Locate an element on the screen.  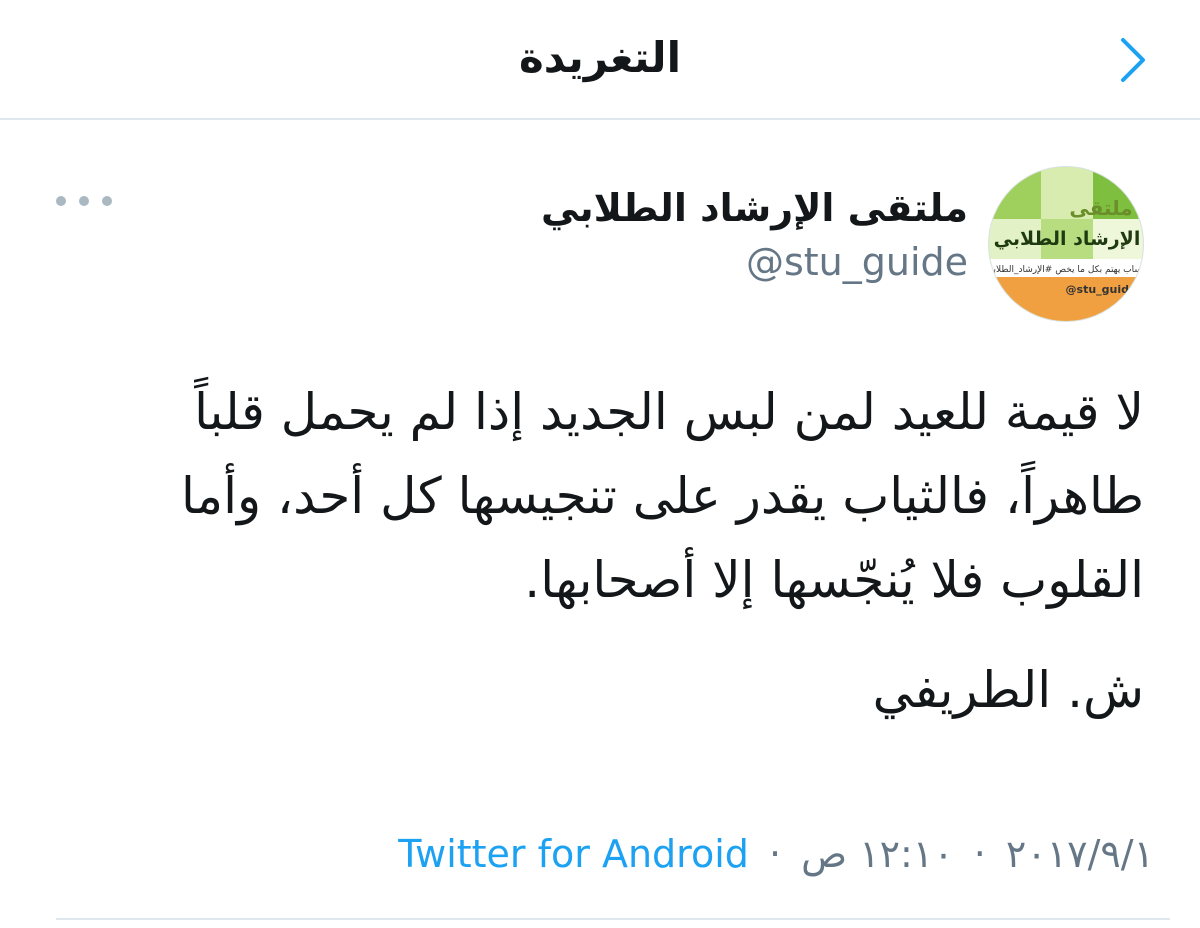
page-title: التغريدة is located at coordinates (600, 57).